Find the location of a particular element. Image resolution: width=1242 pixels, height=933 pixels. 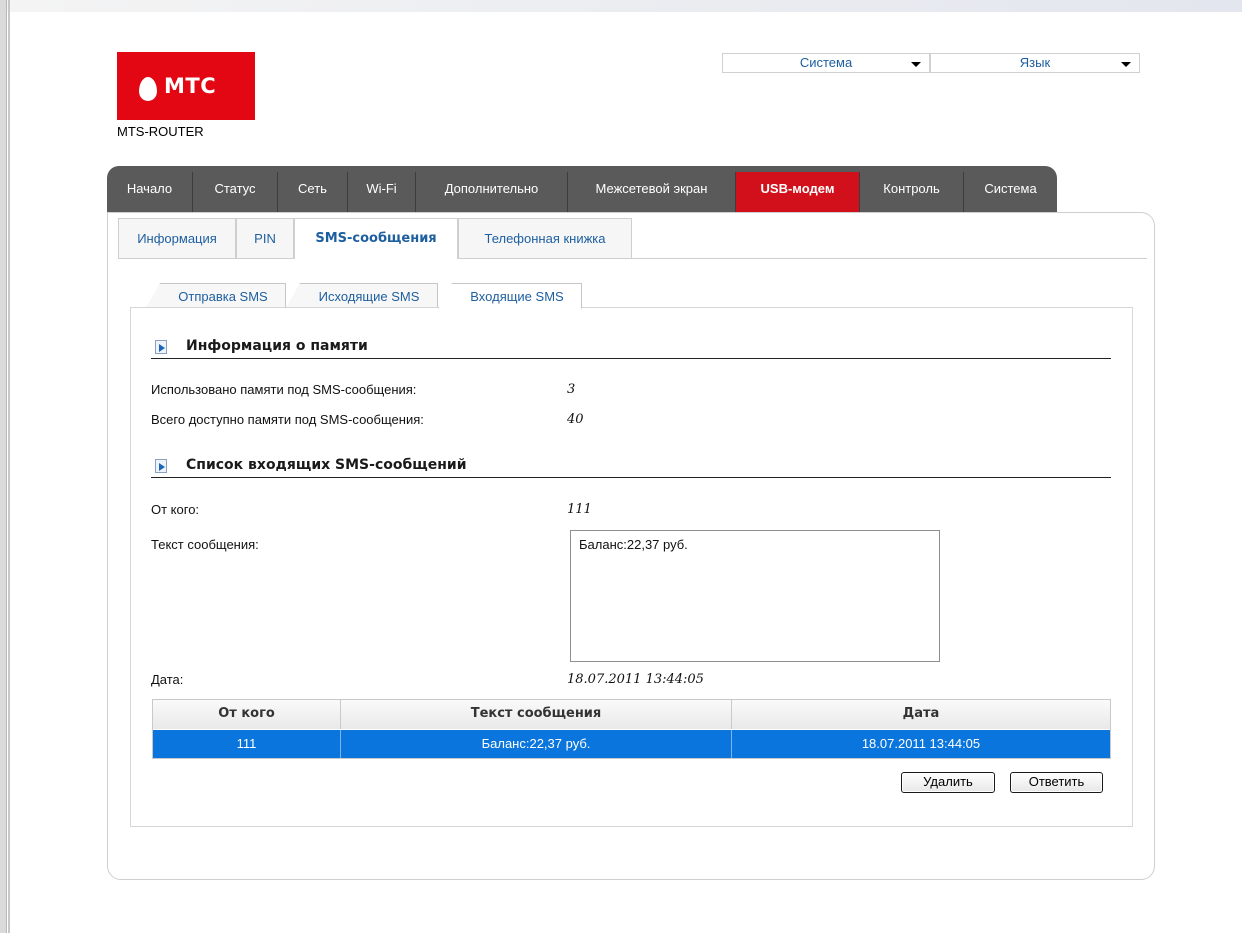

mts-egg-icon is located at coordinates (148, 89).